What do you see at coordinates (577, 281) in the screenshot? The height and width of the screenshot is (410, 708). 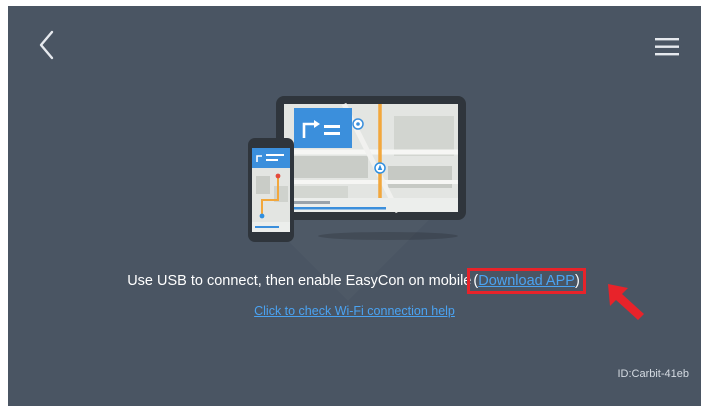 I see `close-paren: )` at bounding box center [577, 281].